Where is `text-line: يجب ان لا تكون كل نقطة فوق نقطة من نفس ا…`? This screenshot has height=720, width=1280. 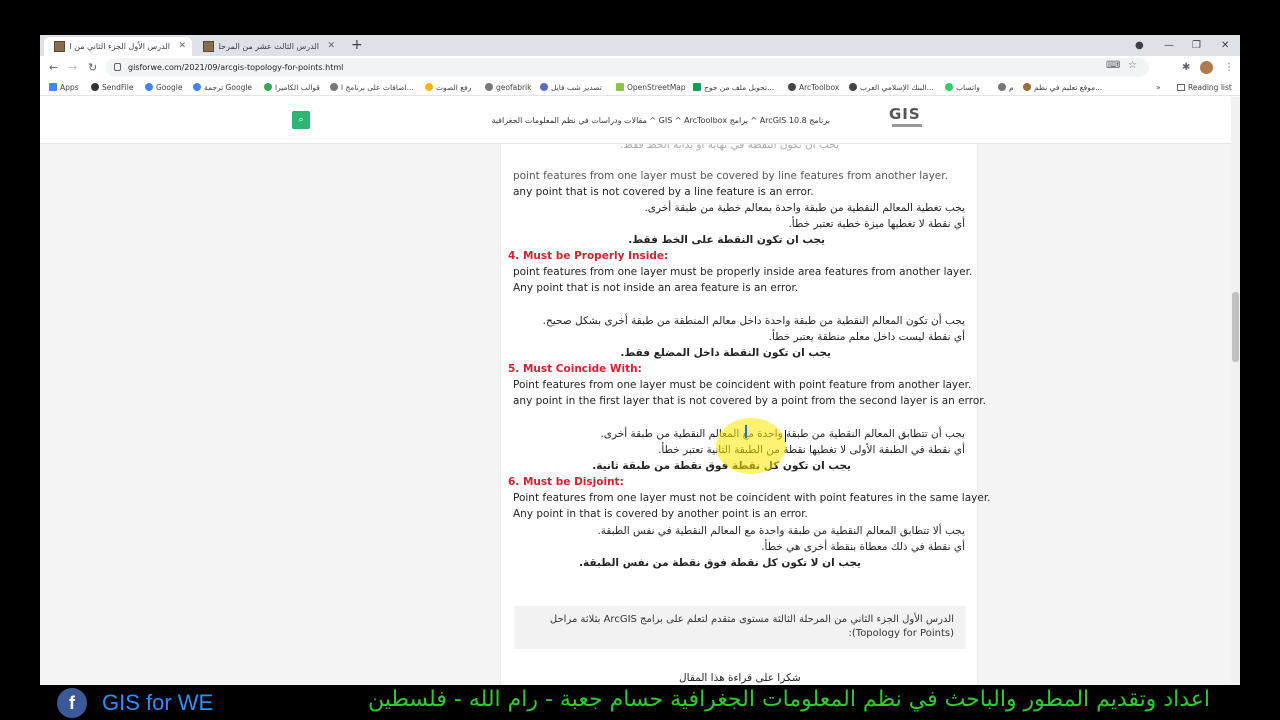
text-line: يجب ان لا تكون كل نقطة فوق نقطة من نفس ا… is located at coordinates (720, 563).